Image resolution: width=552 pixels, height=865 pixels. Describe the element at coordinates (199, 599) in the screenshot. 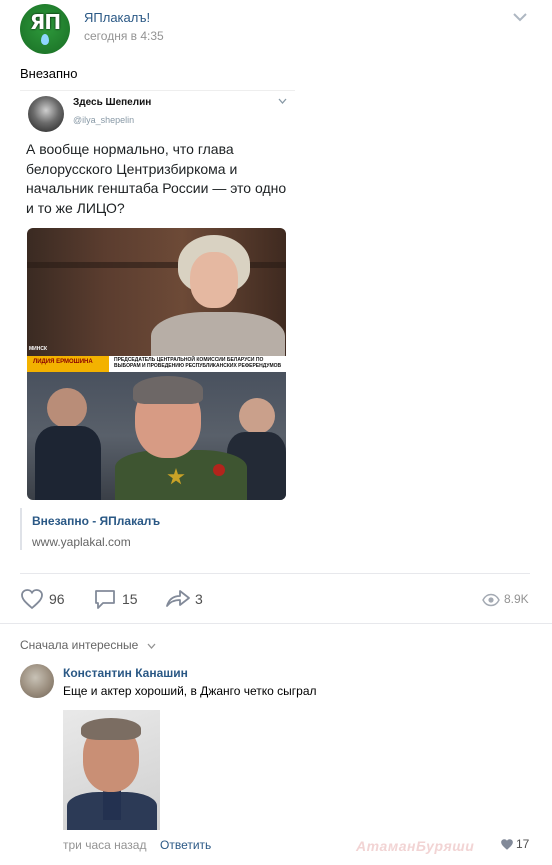

I see `shares-count: 3` at that location.